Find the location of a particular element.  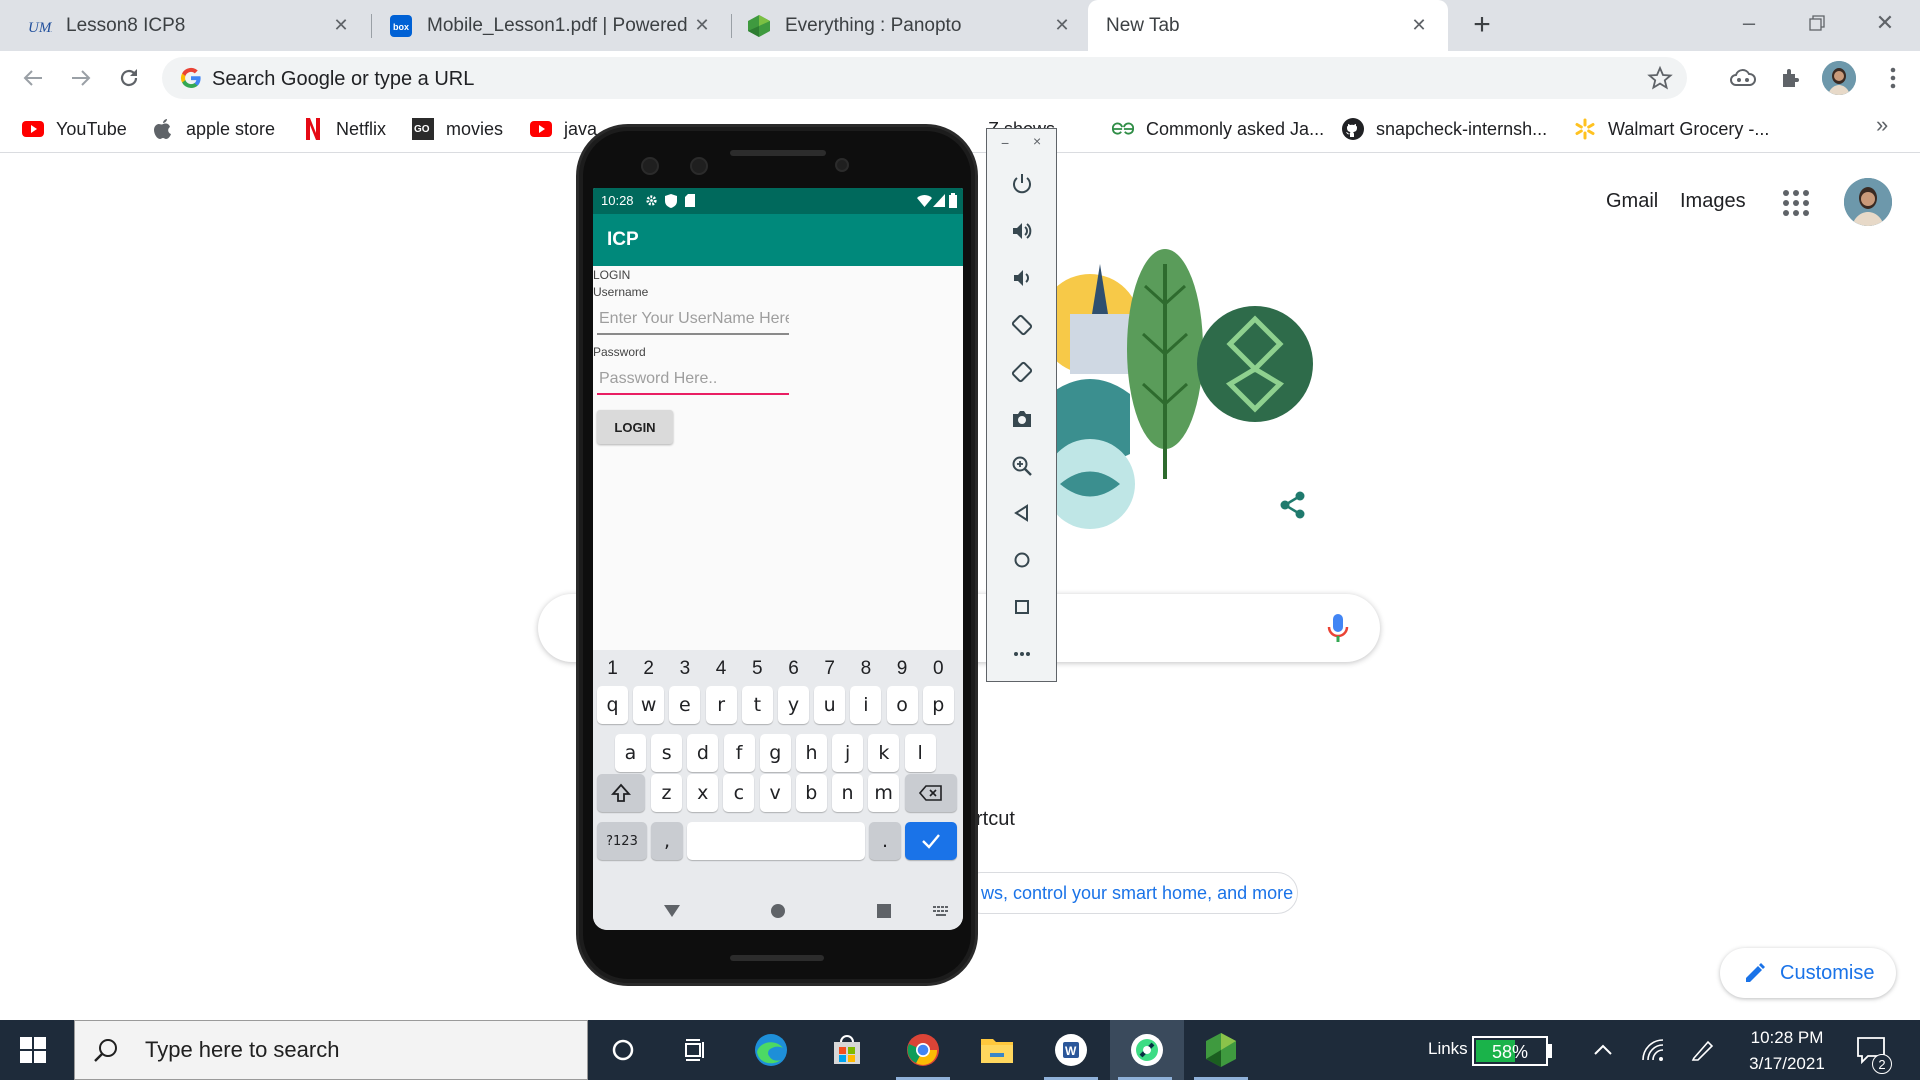

key-5: 5 is located at coordinates (757, 669).